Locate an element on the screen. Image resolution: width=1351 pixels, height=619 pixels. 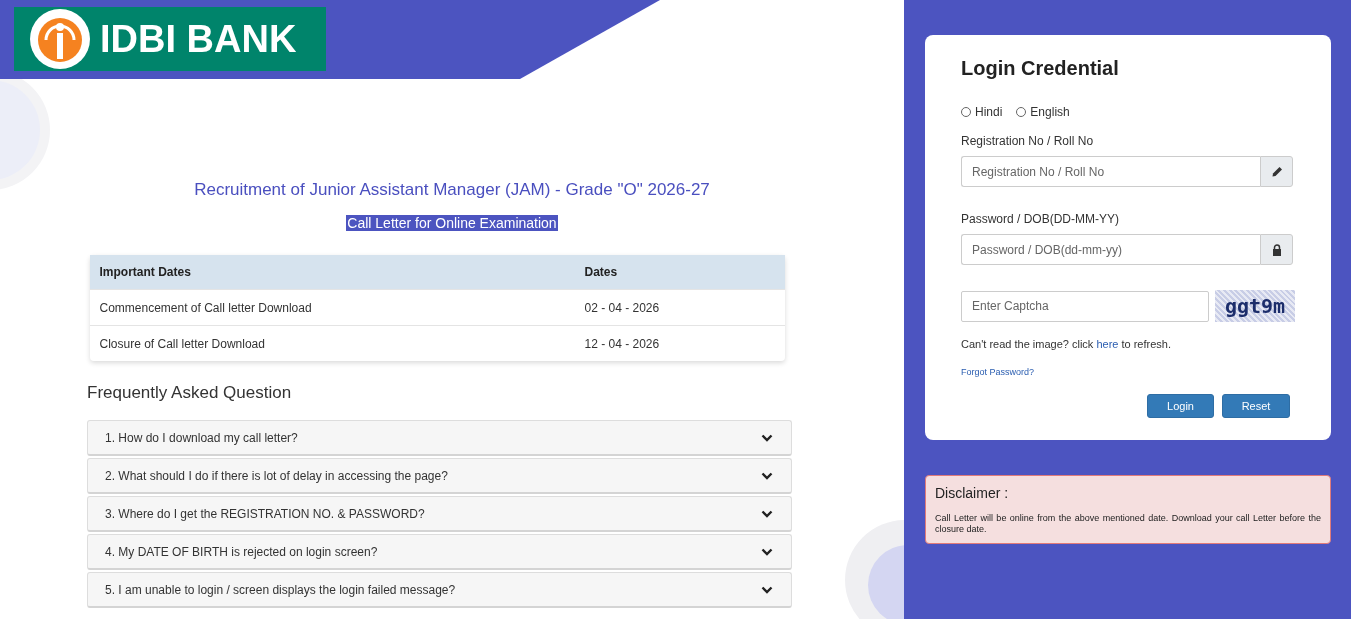
faq-item: 2. What should I do if there is lot of delay in accessing the page? is located at coordinates (439, 476).